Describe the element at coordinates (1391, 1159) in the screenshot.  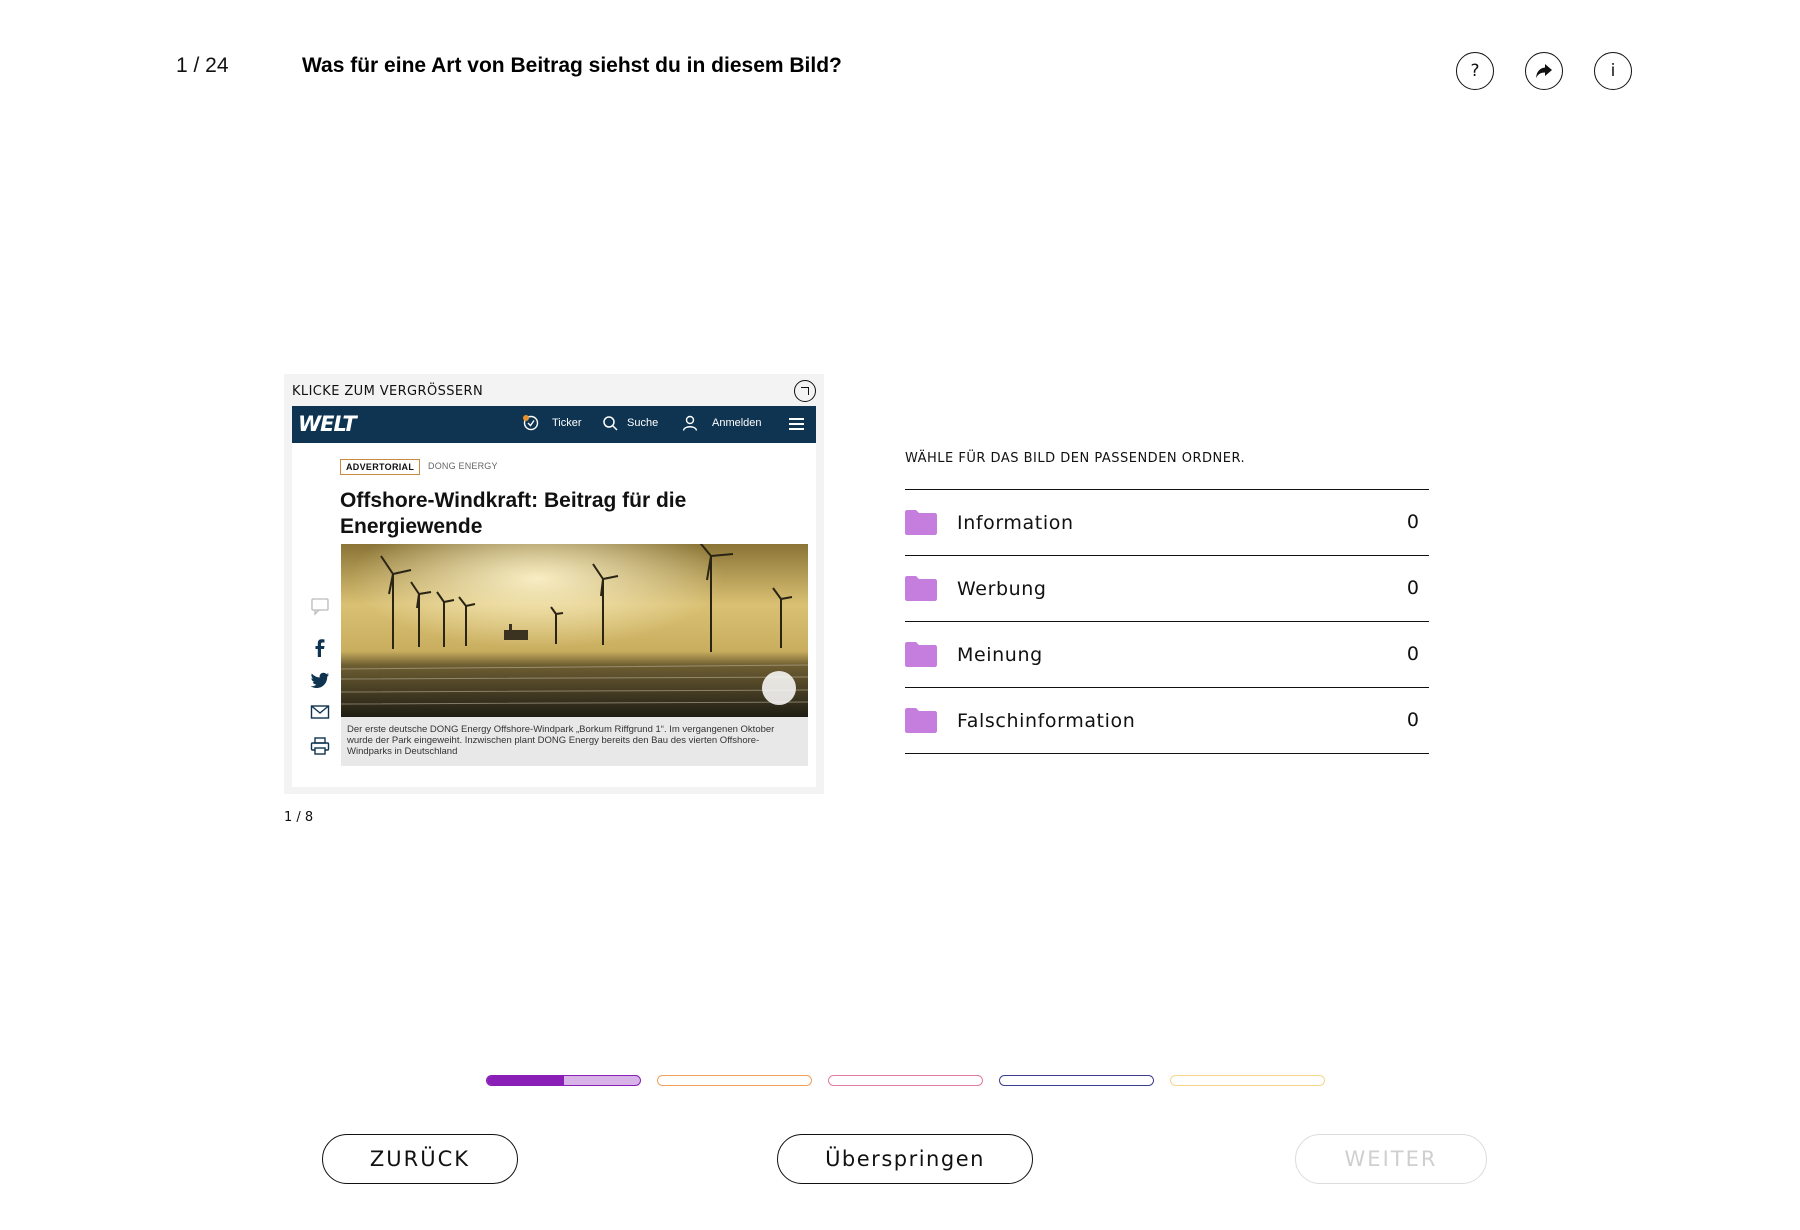
I see `next-button: WEITER` at that location.